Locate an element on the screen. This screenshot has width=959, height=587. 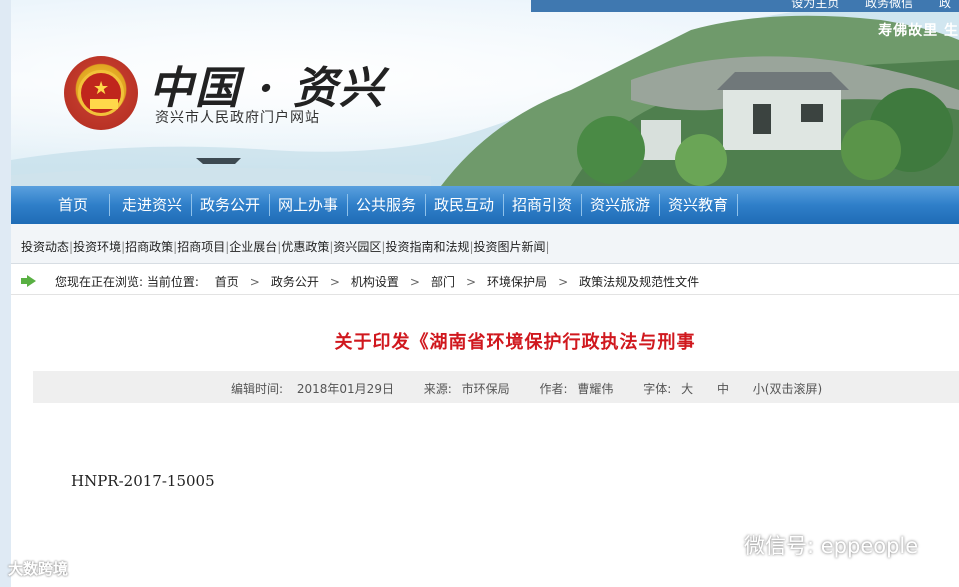
subnav-item-investment-env: 投资环境 is located at coordinates (97, 247).